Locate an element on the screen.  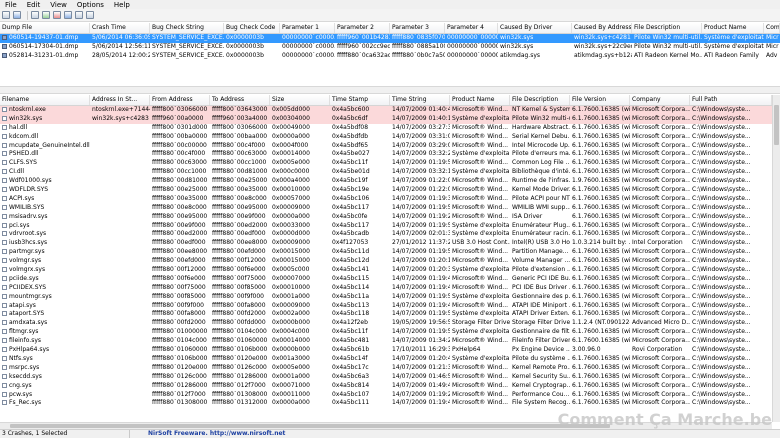
cell-size: 0x00010000 is located at coordinates (291, 287).